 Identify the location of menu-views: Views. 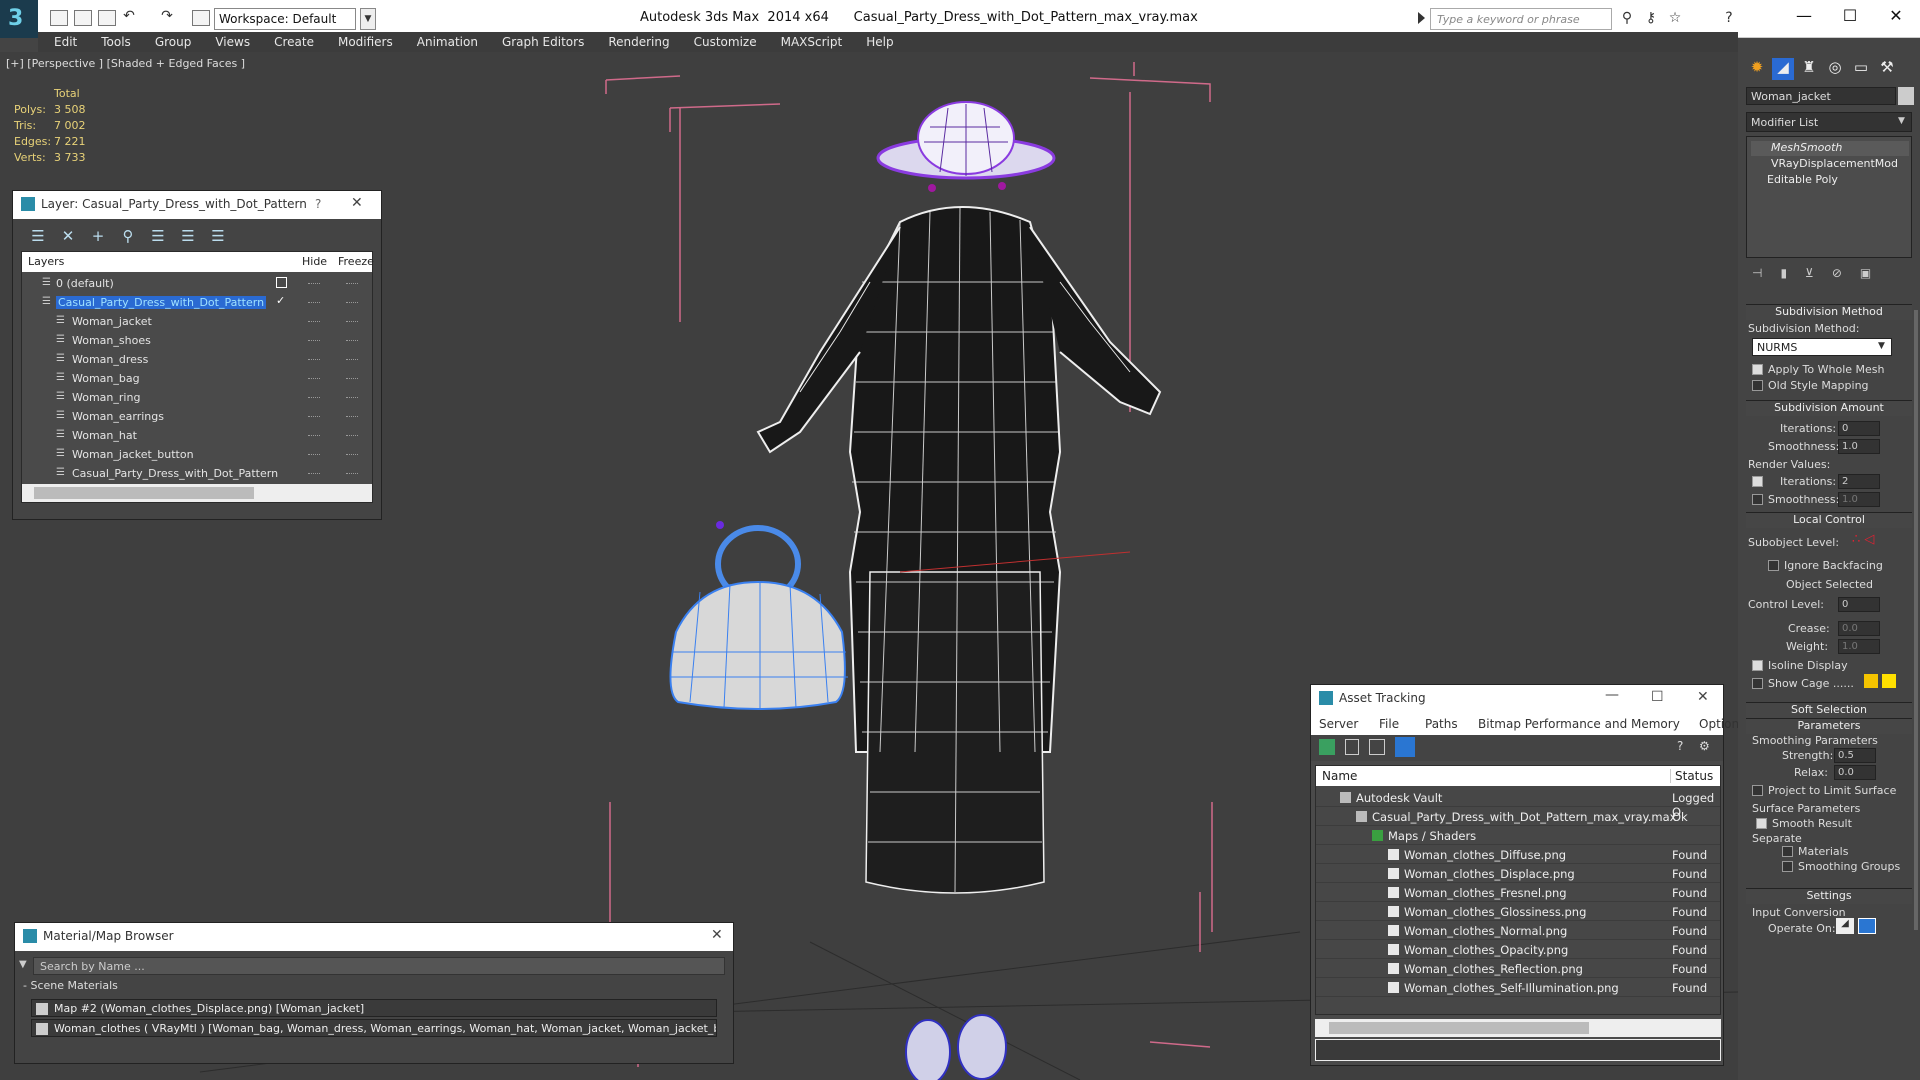
(232, 40).